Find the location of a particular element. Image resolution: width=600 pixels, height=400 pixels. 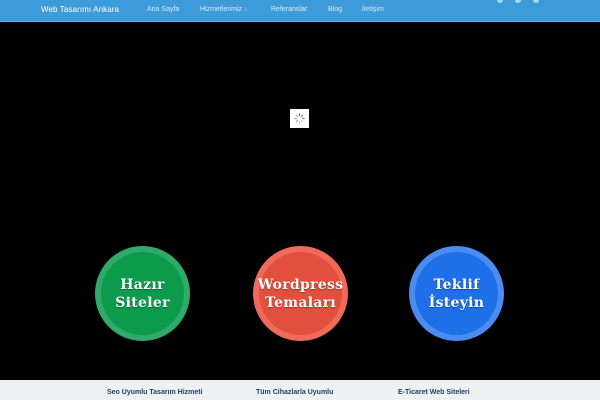

nav-item-blog: Blog is located at coordinates (335, 9).